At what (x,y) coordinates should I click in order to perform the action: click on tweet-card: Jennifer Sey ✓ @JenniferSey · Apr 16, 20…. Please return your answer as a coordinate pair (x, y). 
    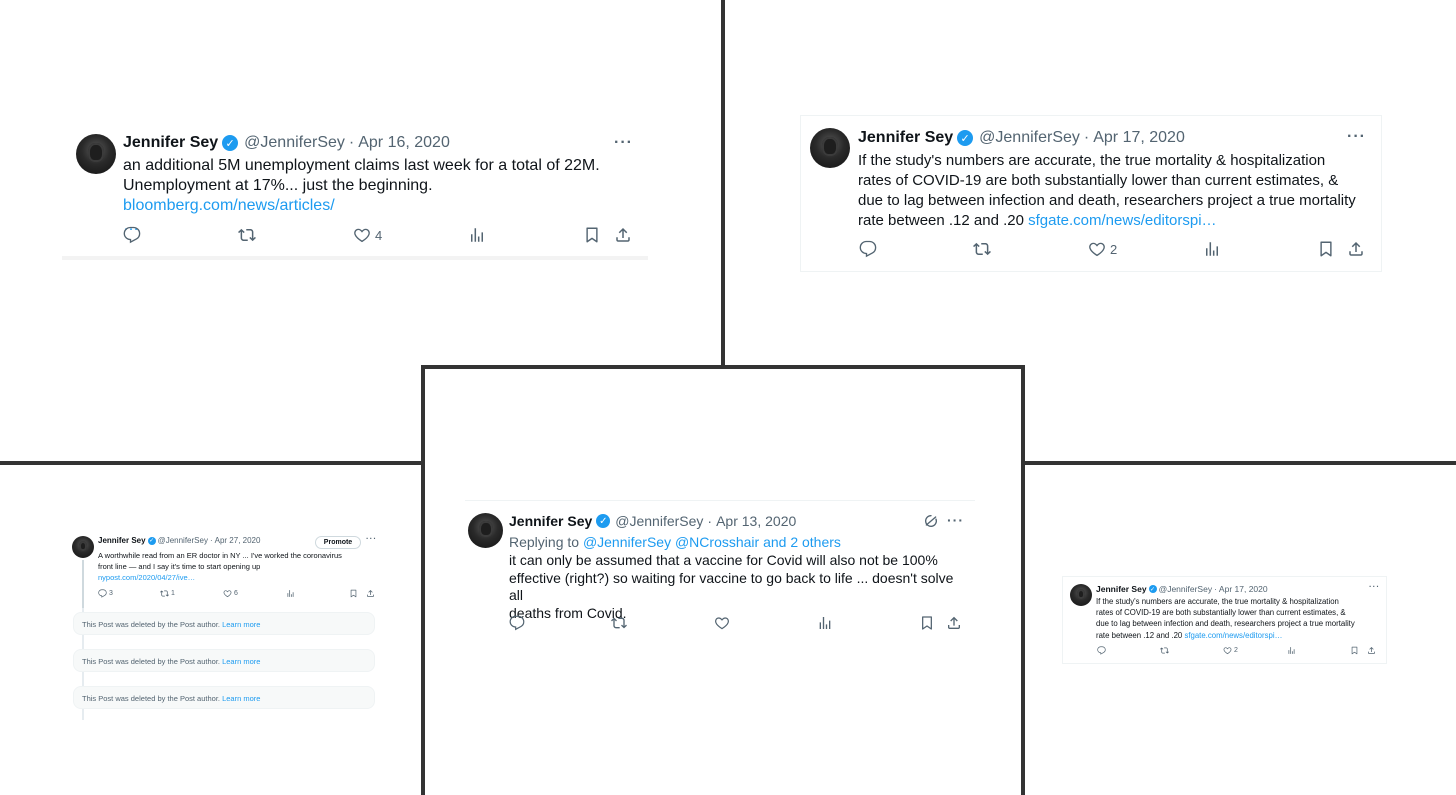
    Looking at the image, I should click on (355, 190).